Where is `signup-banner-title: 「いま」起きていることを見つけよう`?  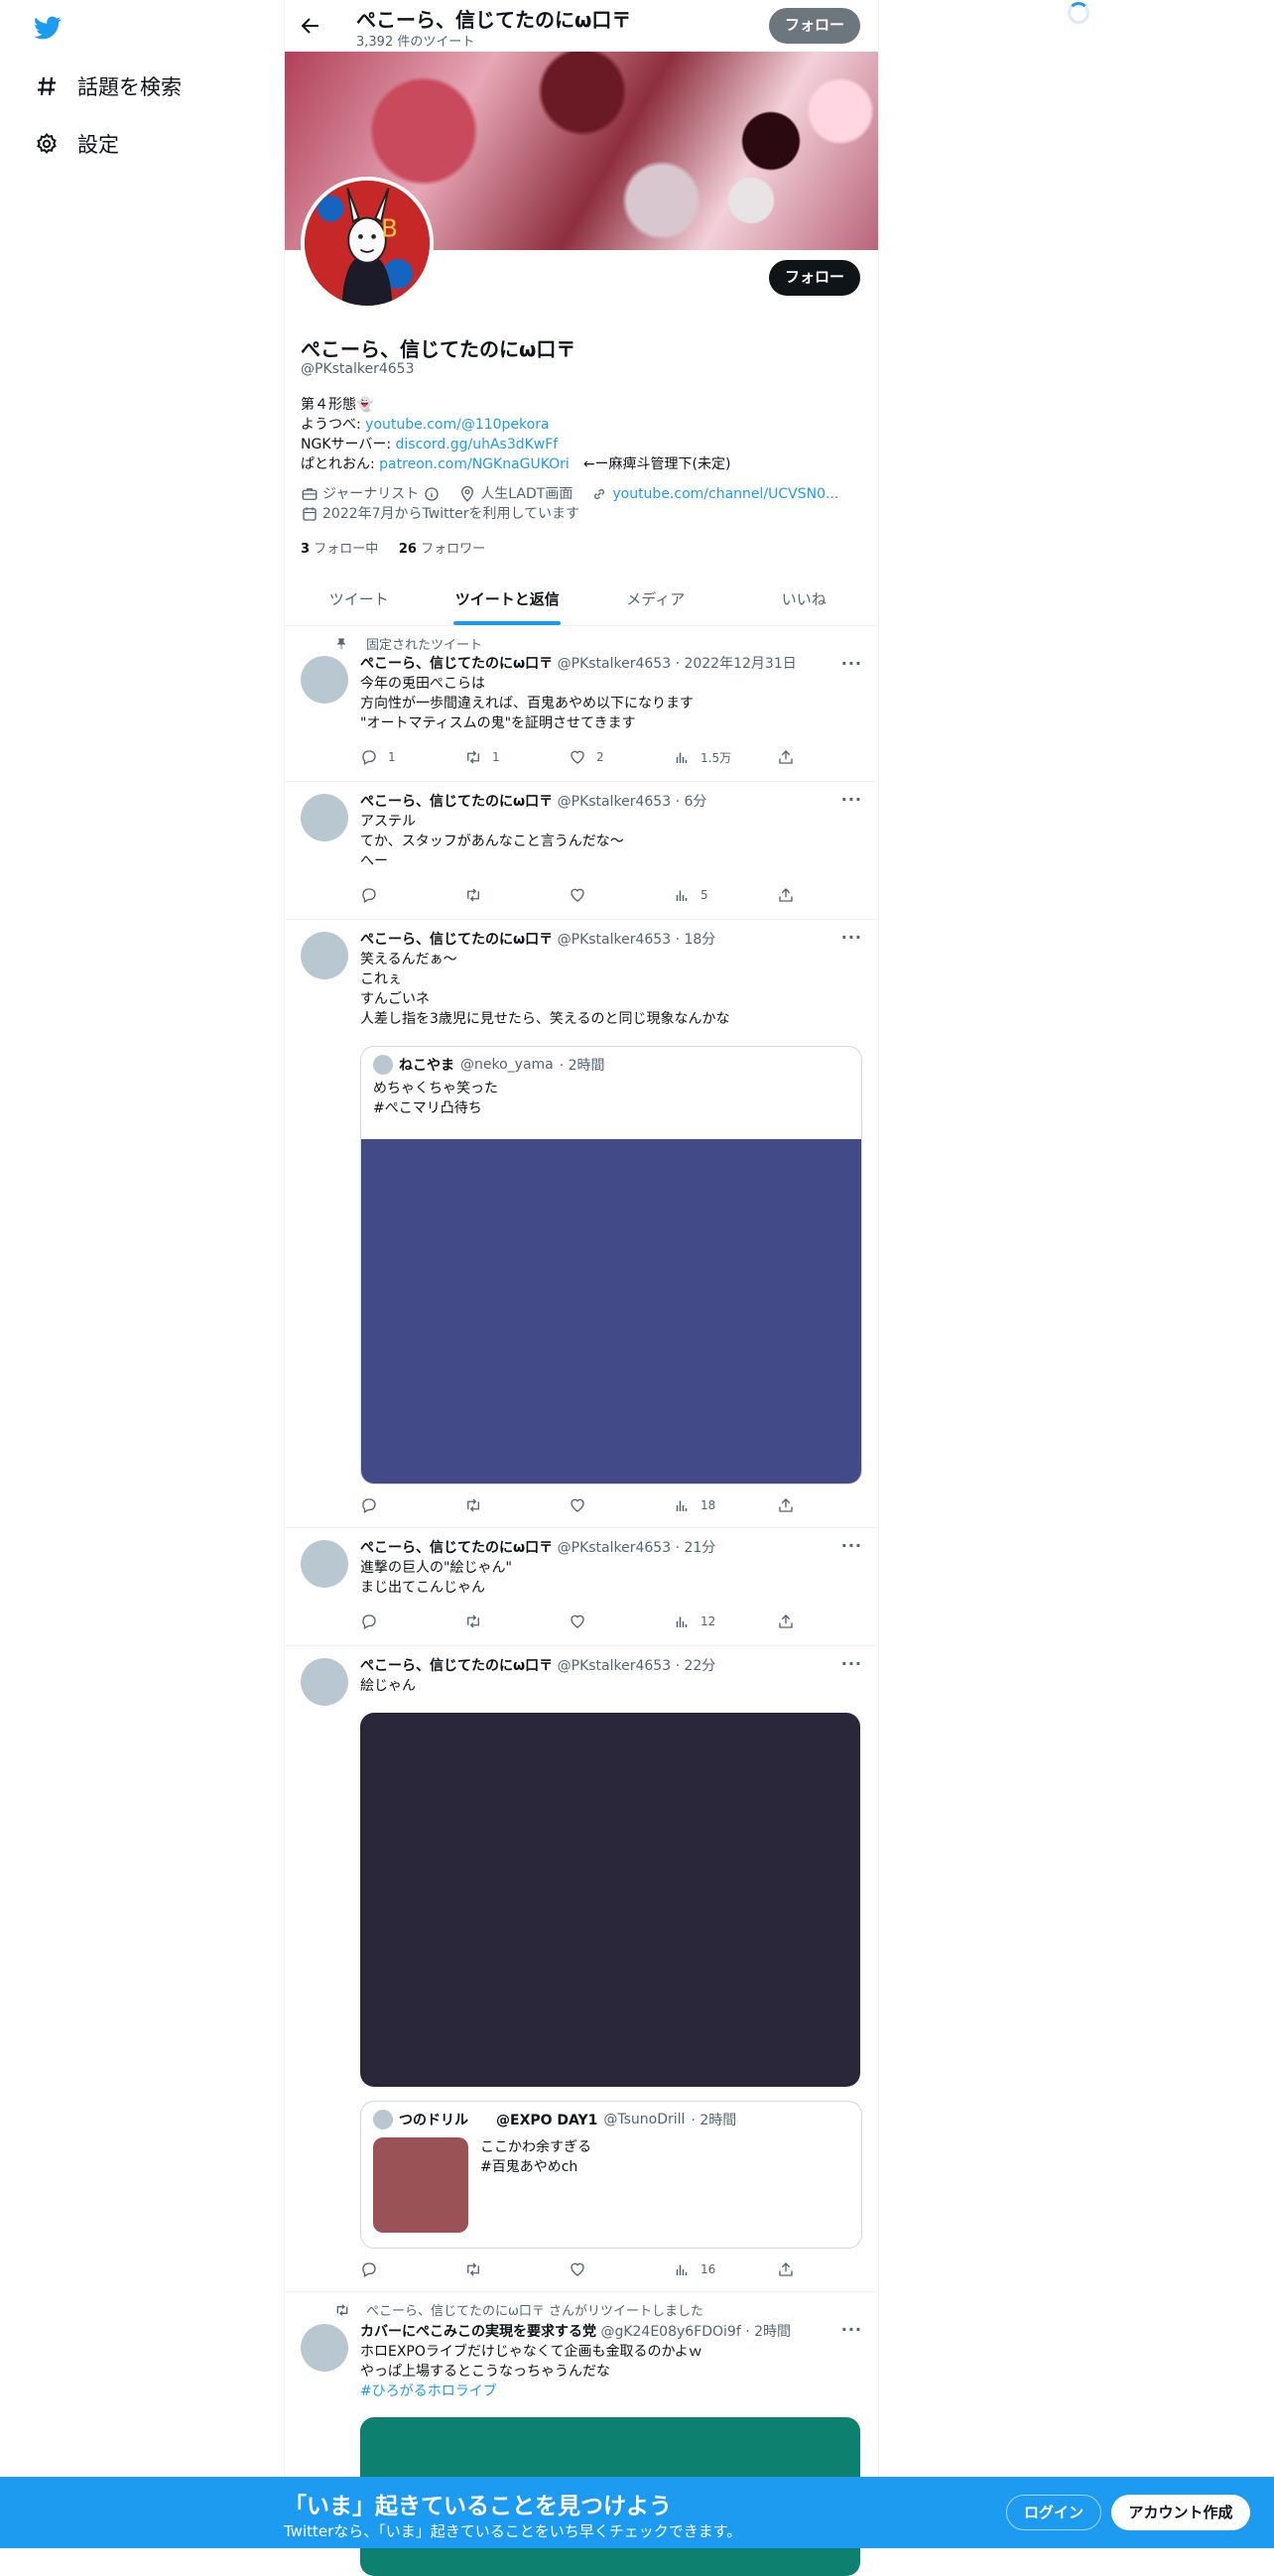 signup-banner-title: 「いま」起きていることを見つけよう is located at coordinates (478, 2506).